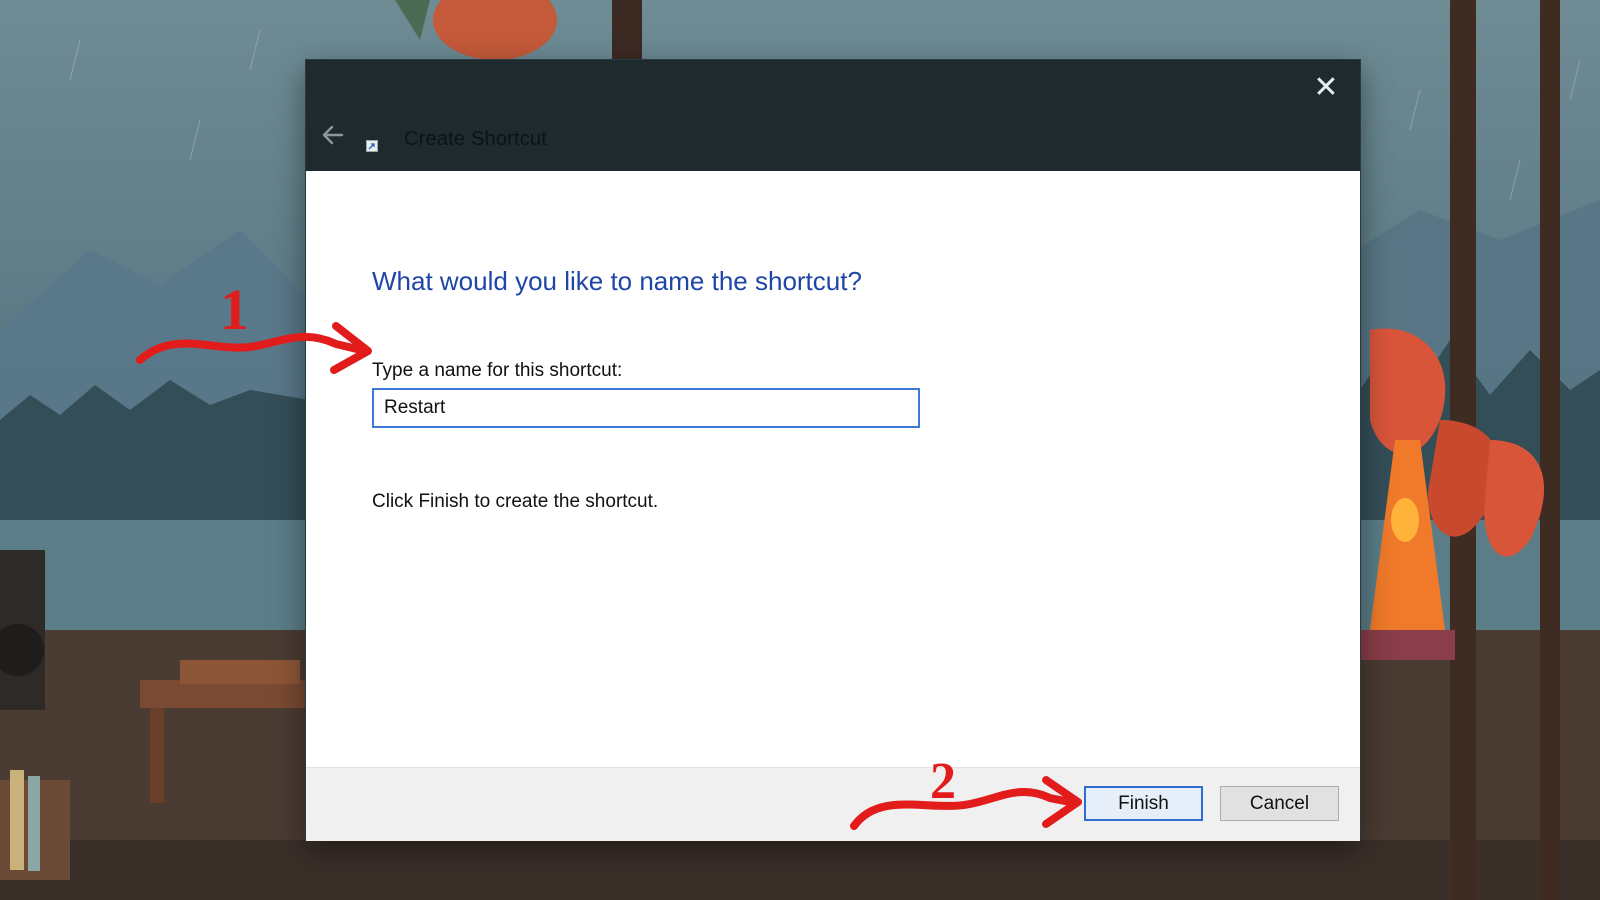  I want to click on window-title: Create Shortcut, so click(476, 139).